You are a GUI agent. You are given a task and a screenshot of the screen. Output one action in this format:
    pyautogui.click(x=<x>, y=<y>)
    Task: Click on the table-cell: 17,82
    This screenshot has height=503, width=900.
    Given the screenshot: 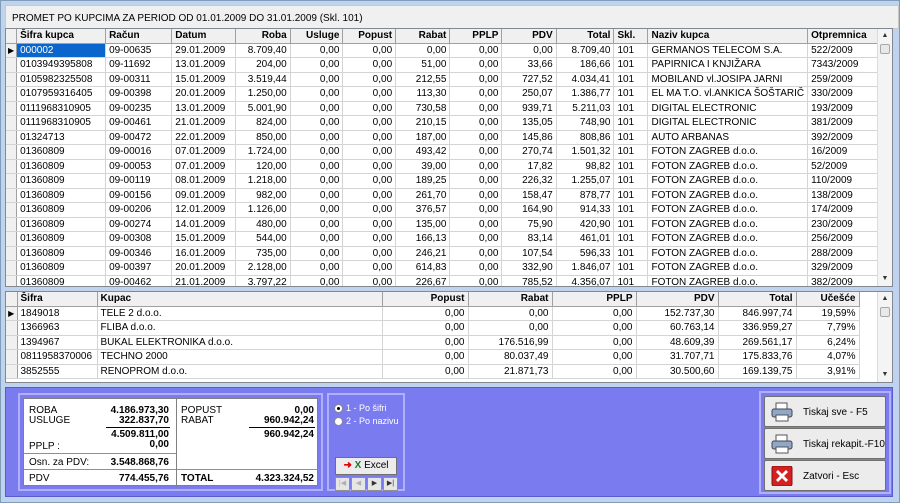 What is the action you would take?
    pyautogui.click(x=529, y=166)
    